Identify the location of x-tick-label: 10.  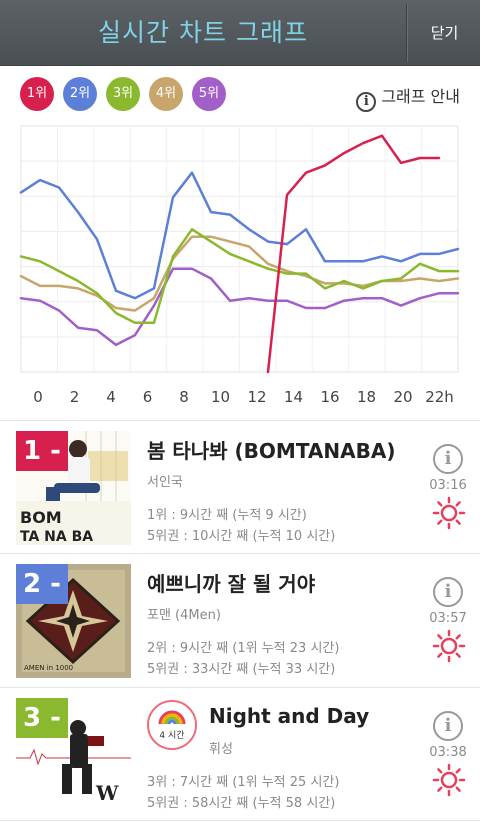
(220, 397).